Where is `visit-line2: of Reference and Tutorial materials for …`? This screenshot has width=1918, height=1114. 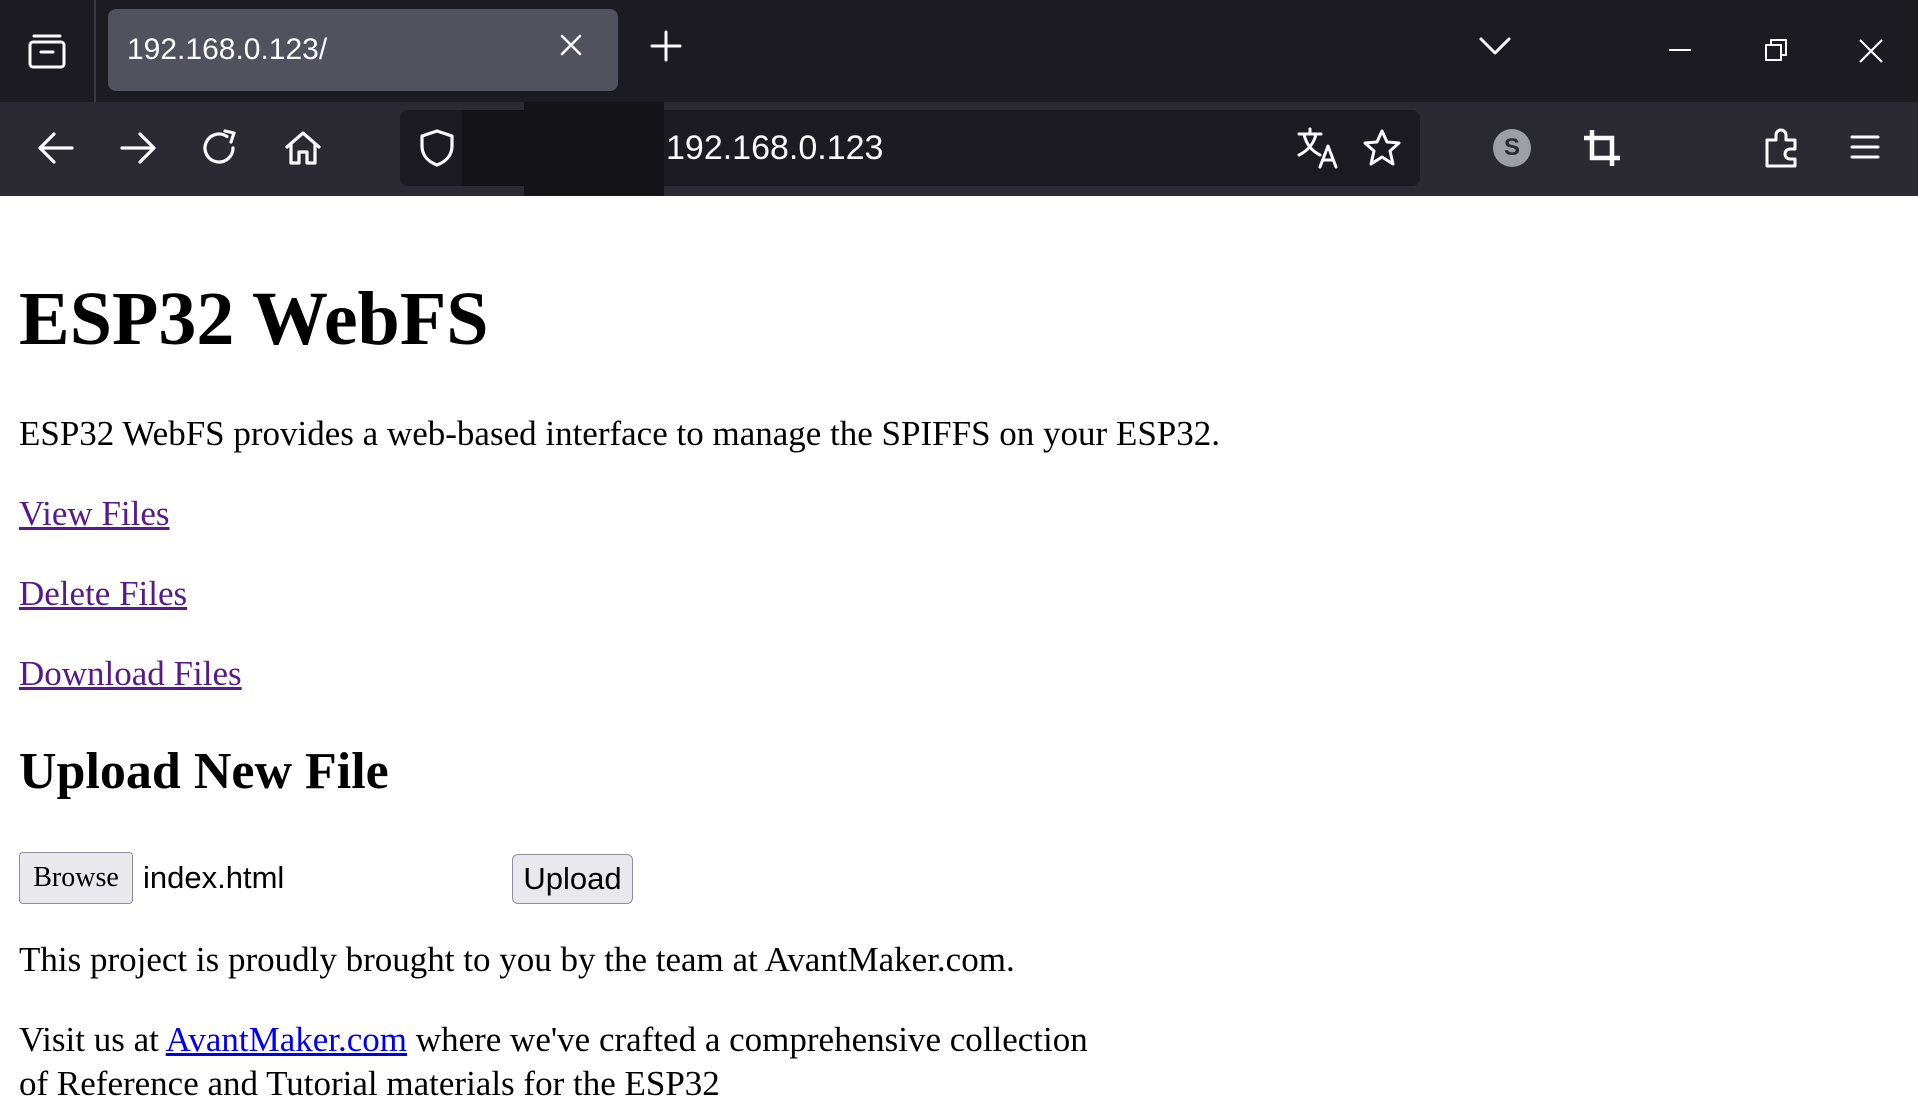 visit-line2: of Reference and Tutorial materials for … is located at coordinates (369, 1083).